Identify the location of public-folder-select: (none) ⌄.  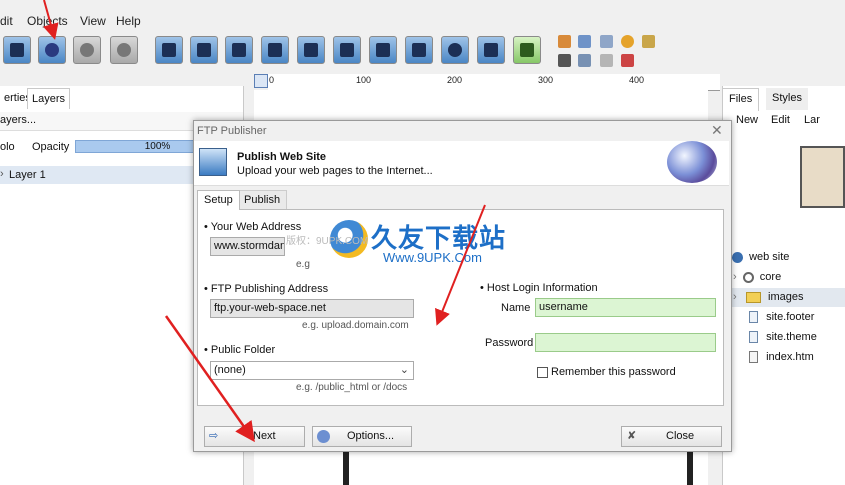
(312, 370).